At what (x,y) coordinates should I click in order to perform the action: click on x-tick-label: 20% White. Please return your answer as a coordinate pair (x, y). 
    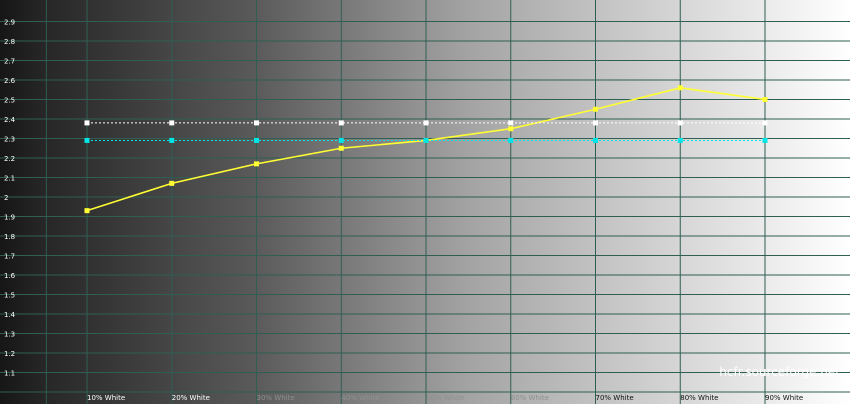
    Looking at the image, I should click on (191, 398).